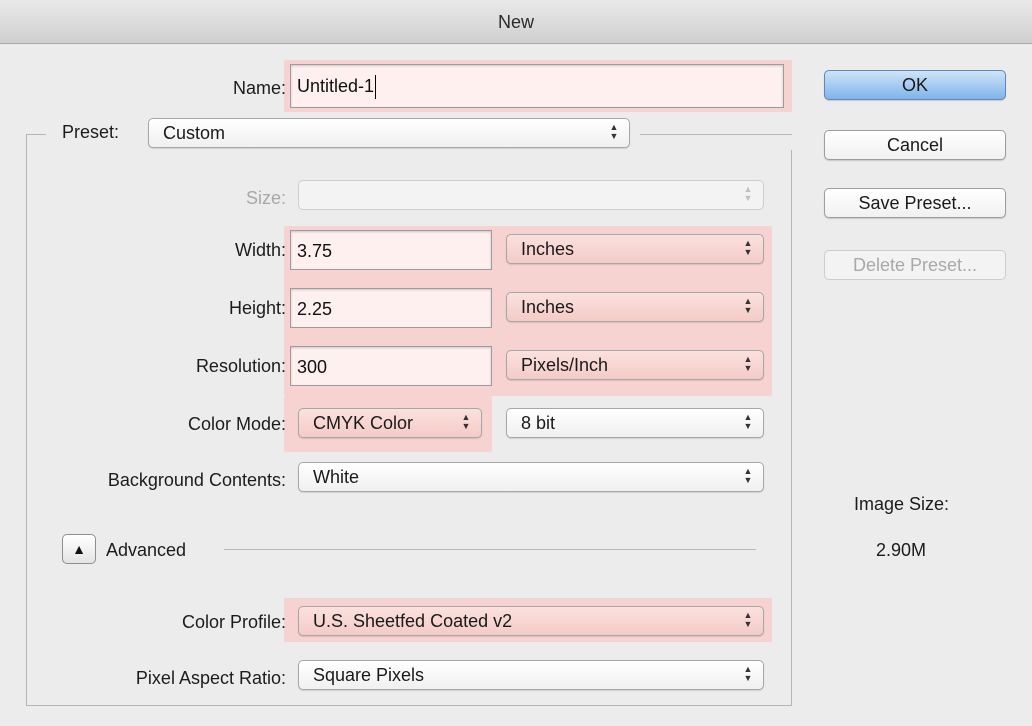 Image resolution: width=1032 pixels, height=726 pixels. I want to click on height-unit-value: Inches, so click(548, 307).